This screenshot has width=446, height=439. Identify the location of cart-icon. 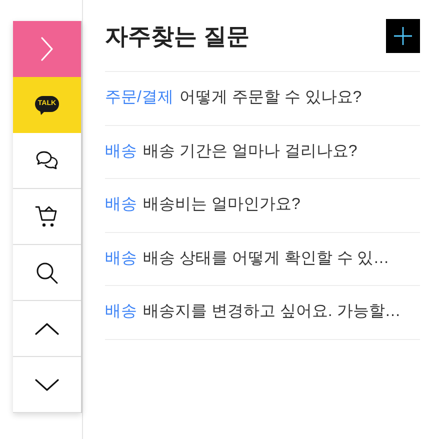
(47, 216).